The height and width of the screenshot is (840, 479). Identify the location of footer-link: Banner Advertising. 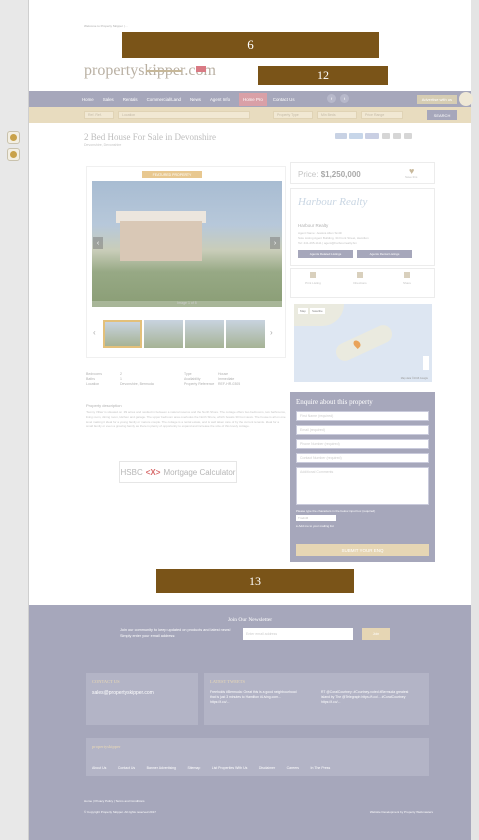
(161, 768).